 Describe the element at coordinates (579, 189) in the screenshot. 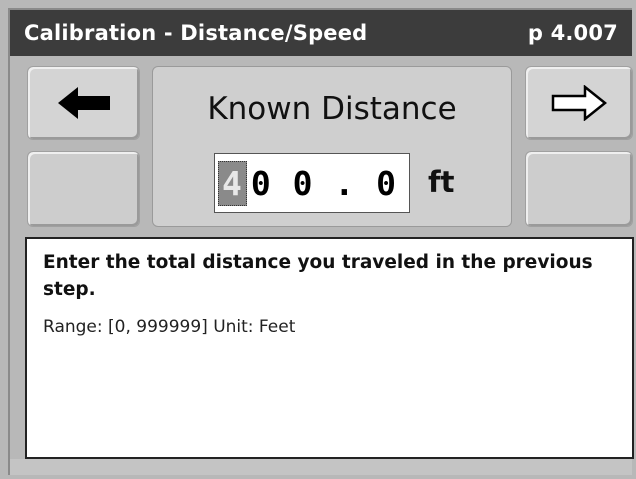

I see `blank-soft-key-right` at that location.